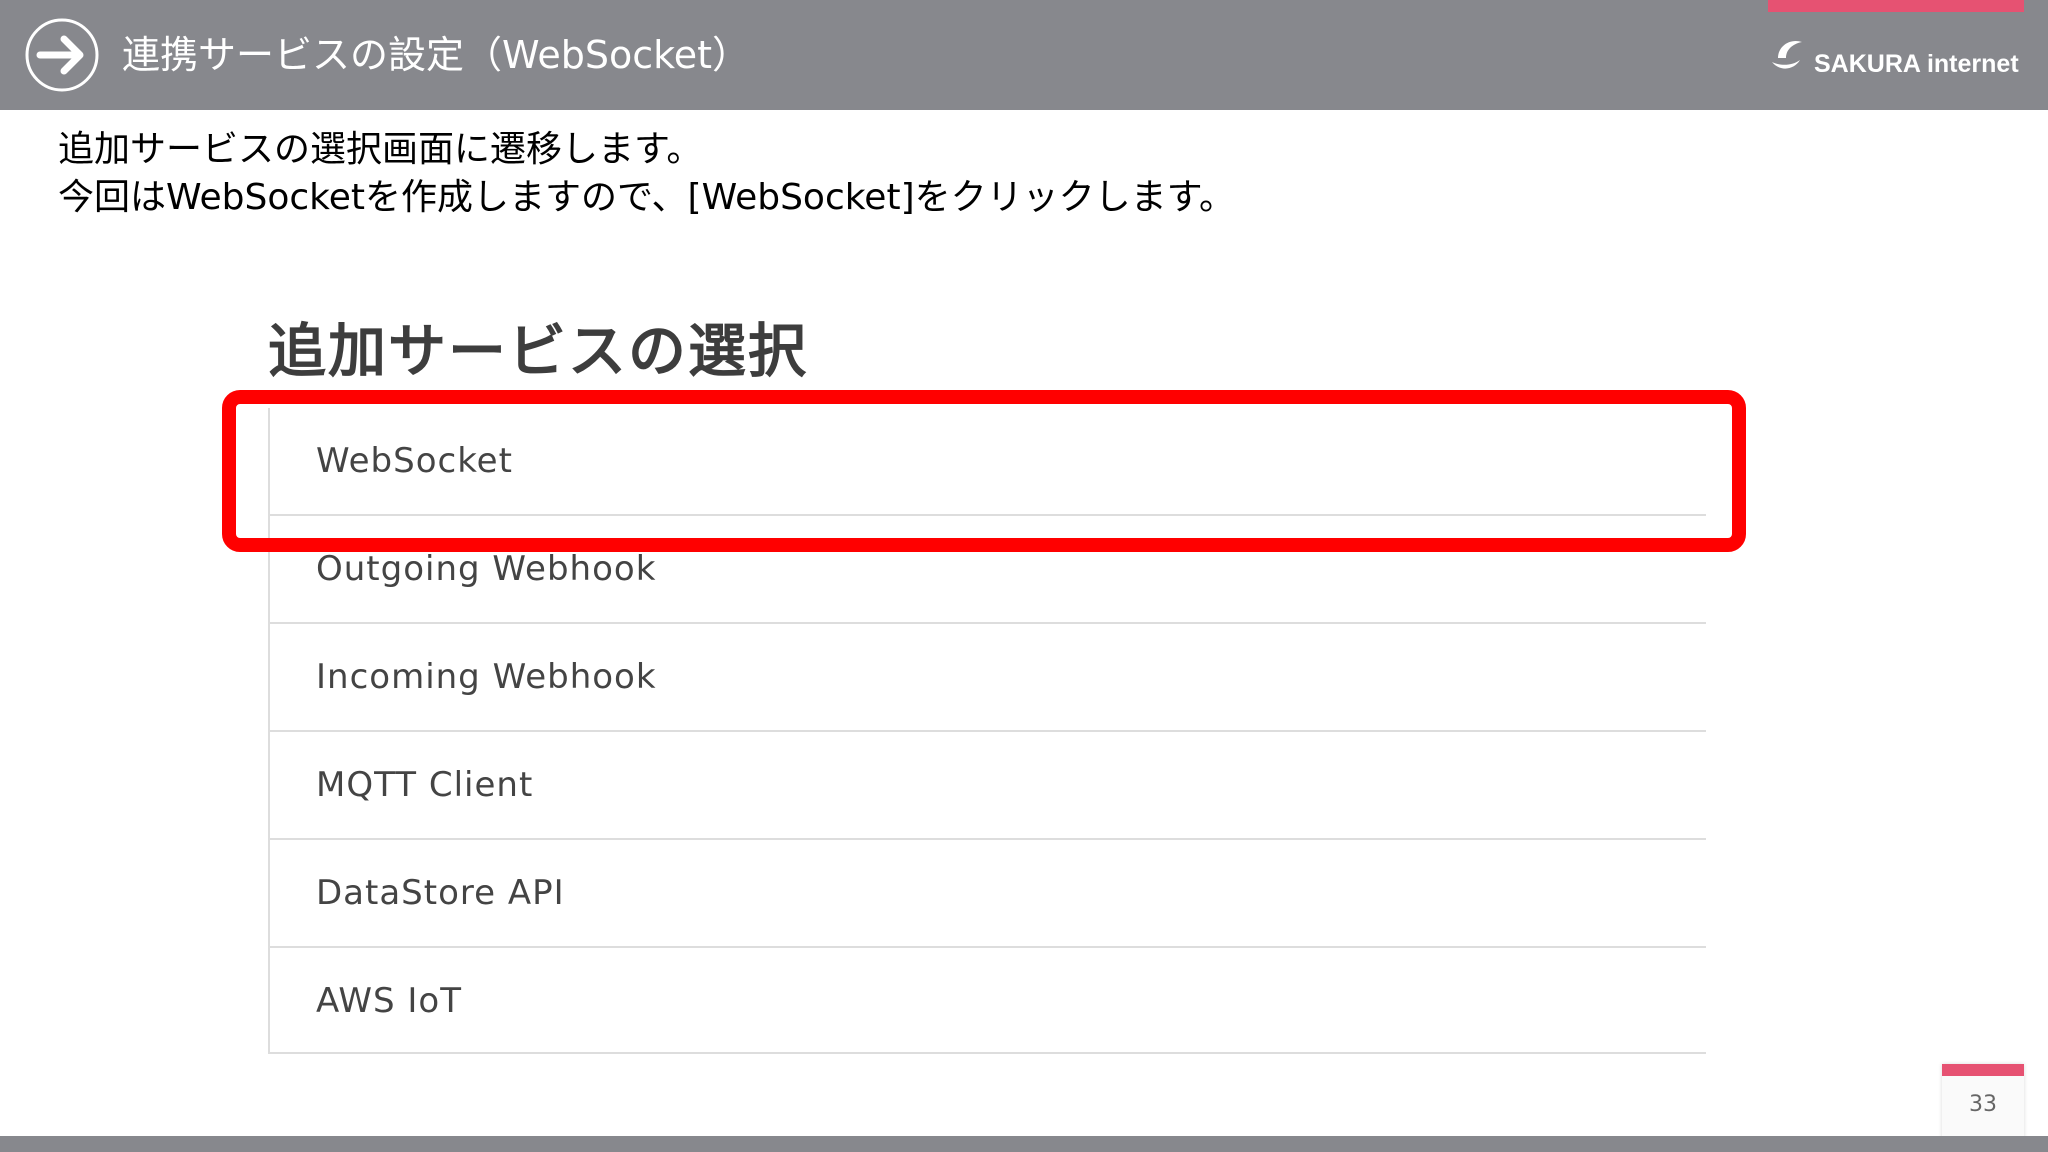  Describe the element at coordinates (414, 461) in the screenshot. I see `service-label: WebSocket` at that location.